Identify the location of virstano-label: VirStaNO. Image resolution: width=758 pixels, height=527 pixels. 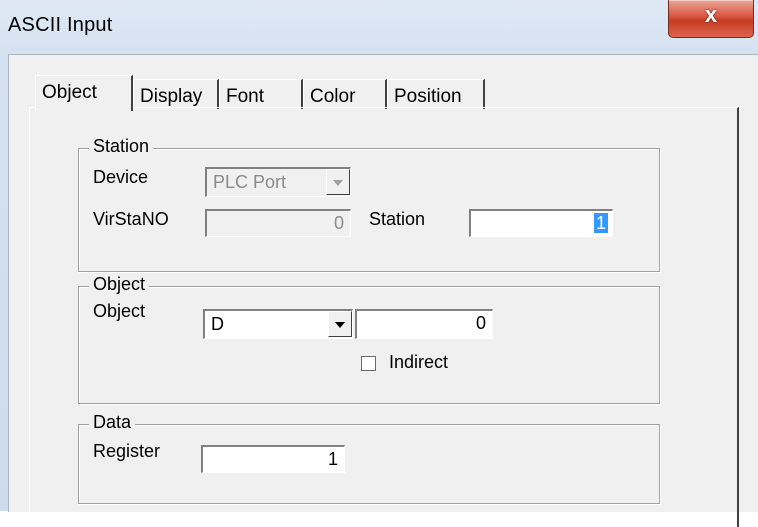
(131, 219).